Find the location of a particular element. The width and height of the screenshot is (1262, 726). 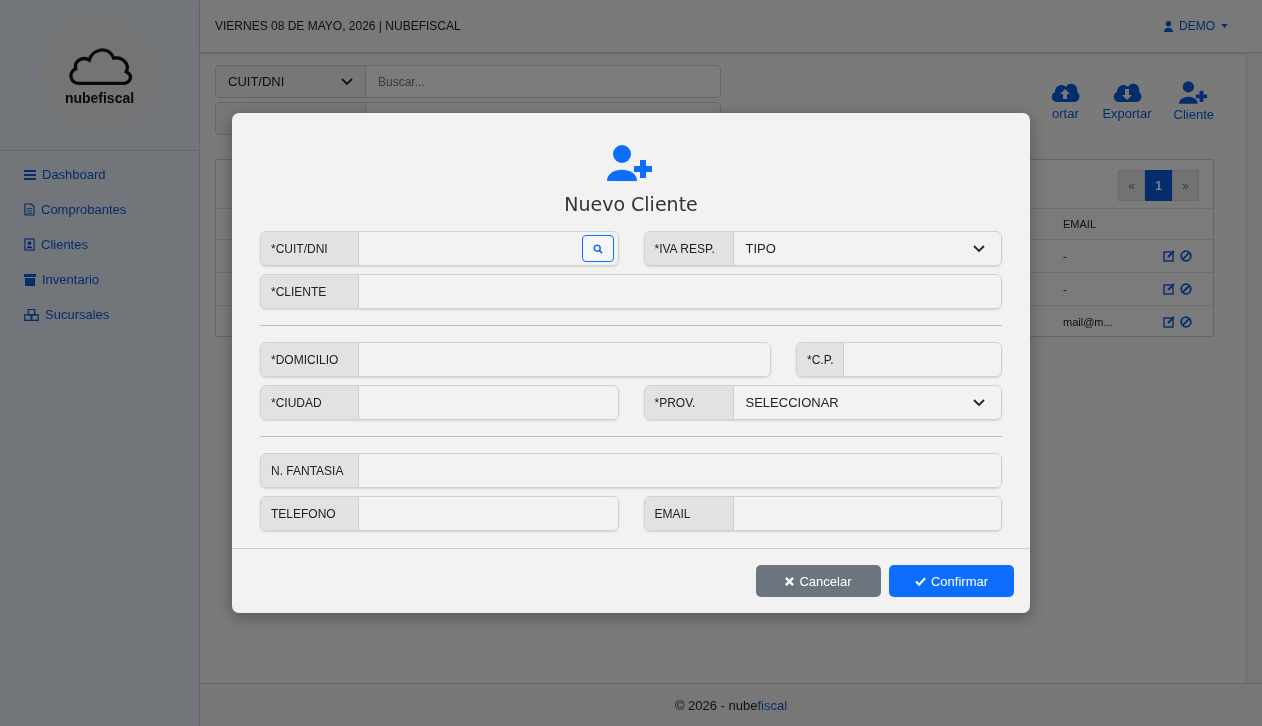

modal-title: Nuevo Cliente is located at coordinates (631, 204).